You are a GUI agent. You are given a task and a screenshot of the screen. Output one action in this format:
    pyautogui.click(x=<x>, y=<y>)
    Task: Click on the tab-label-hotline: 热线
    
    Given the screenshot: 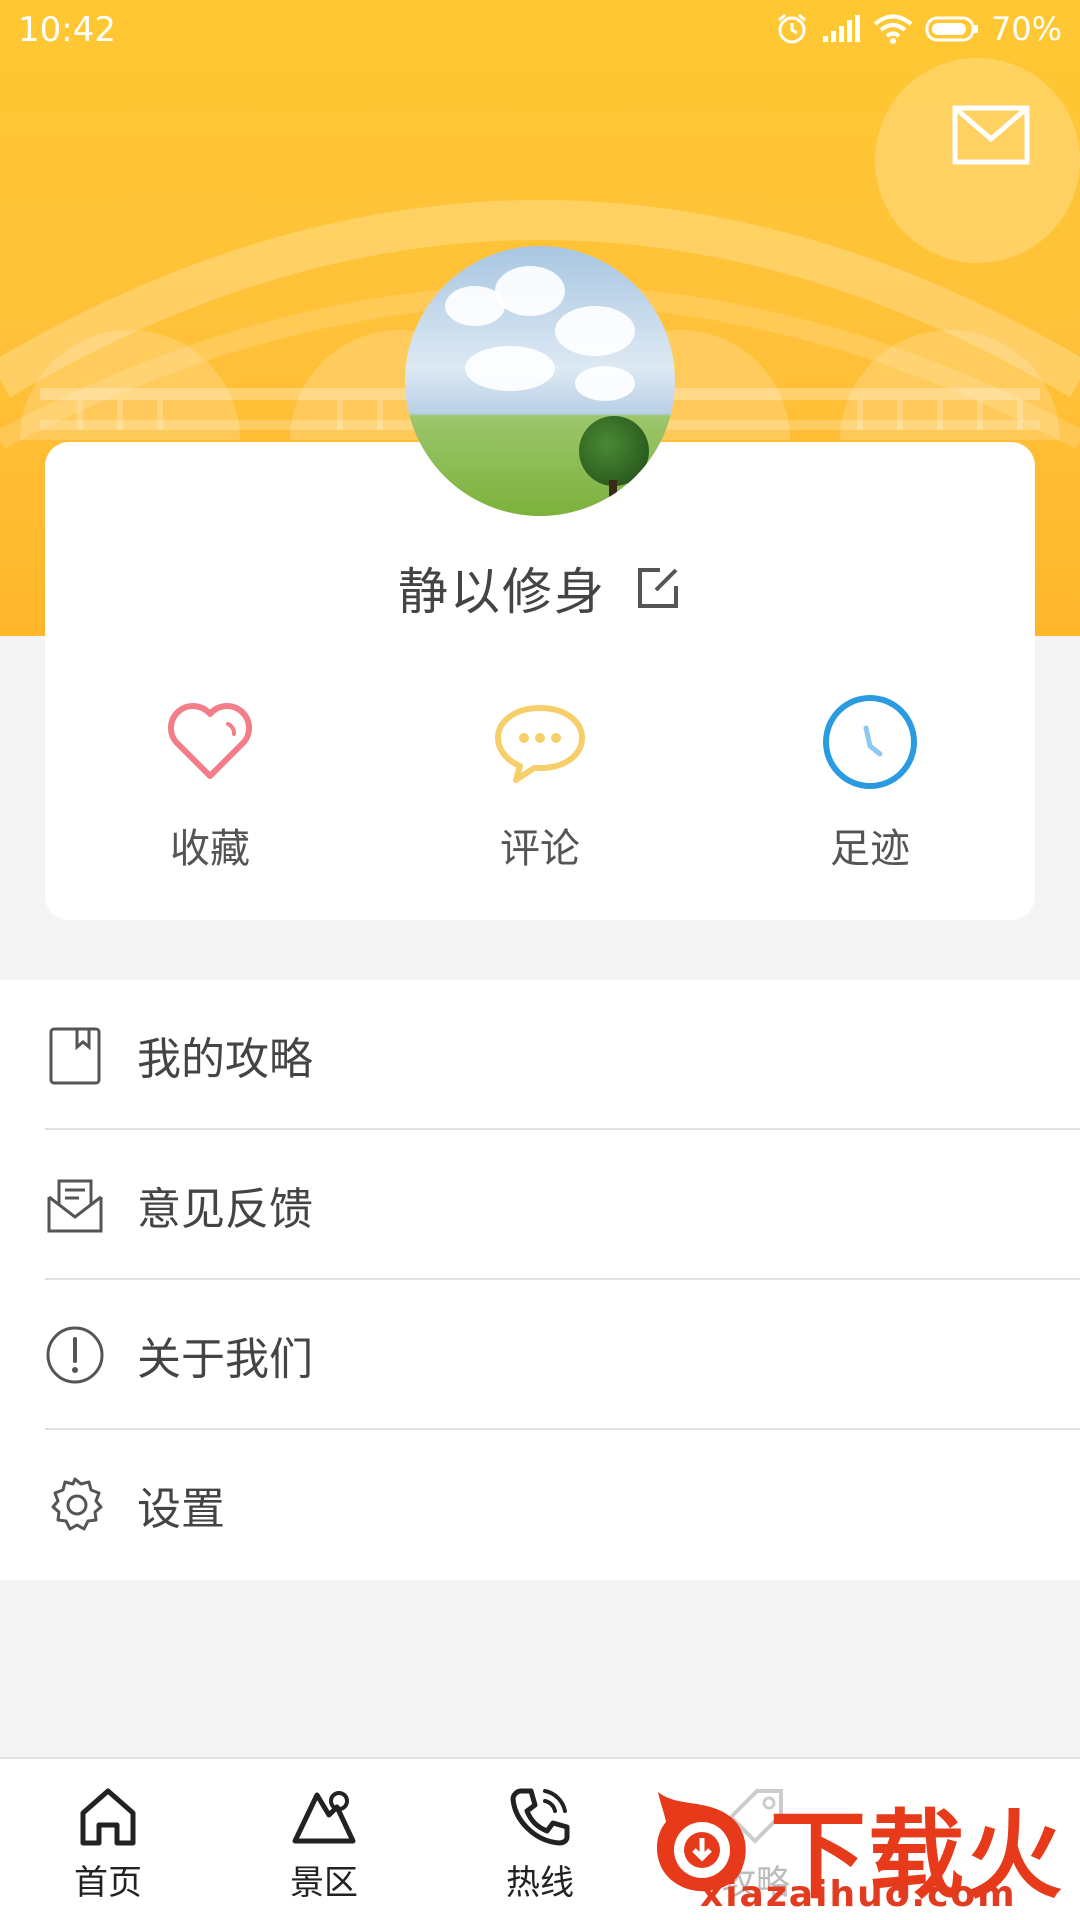 What is the action you would take?
    pyautogui.click(x=540, y=1883)
    